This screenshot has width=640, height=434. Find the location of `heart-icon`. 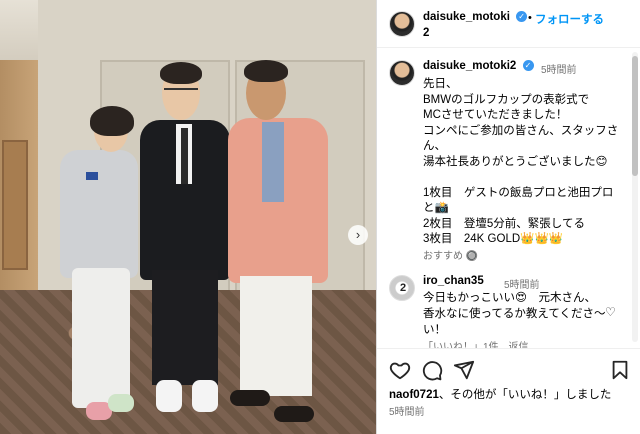

heart-icon is located at coordinates (400, 370).